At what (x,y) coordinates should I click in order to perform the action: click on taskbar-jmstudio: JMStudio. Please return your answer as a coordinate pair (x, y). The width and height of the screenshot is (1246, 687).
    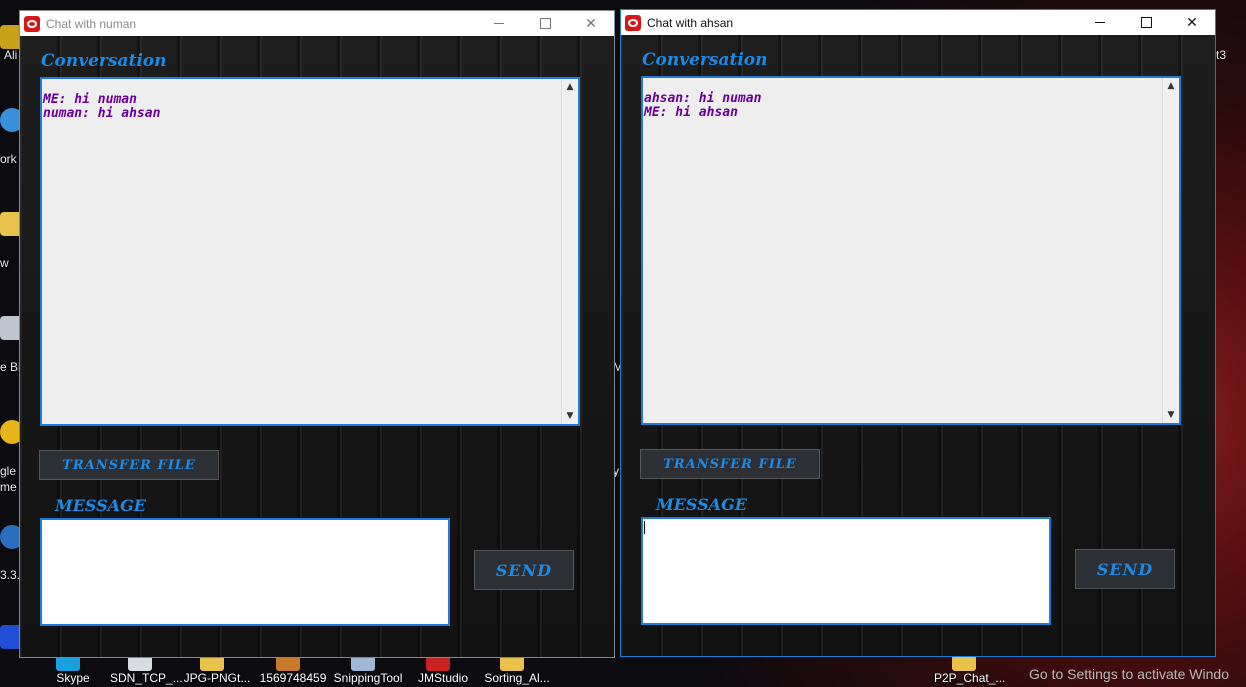
    Looking at the image, I should click on (438, 671).